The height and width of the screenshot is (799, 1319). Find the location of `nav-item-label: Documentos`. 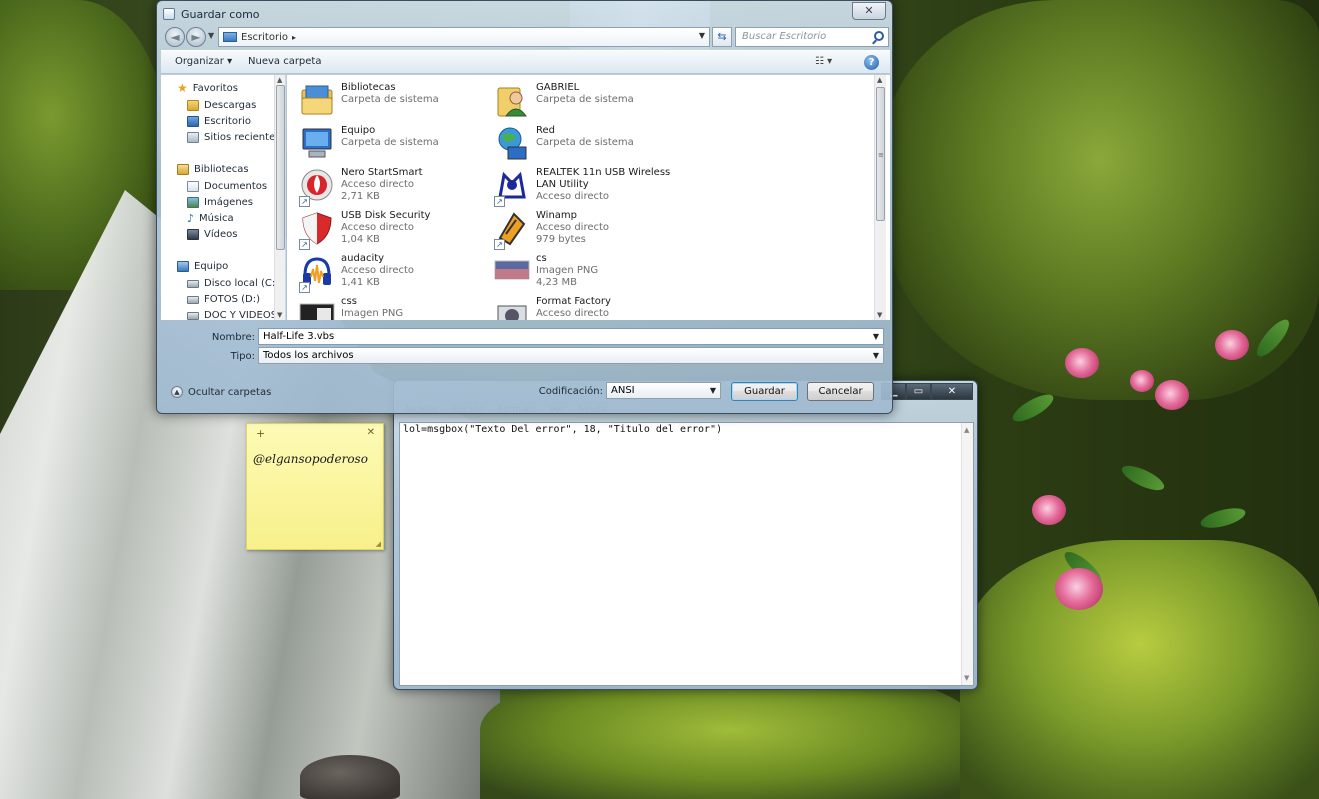

nav-item-label: Documentos is located at coordinates (236, 186).